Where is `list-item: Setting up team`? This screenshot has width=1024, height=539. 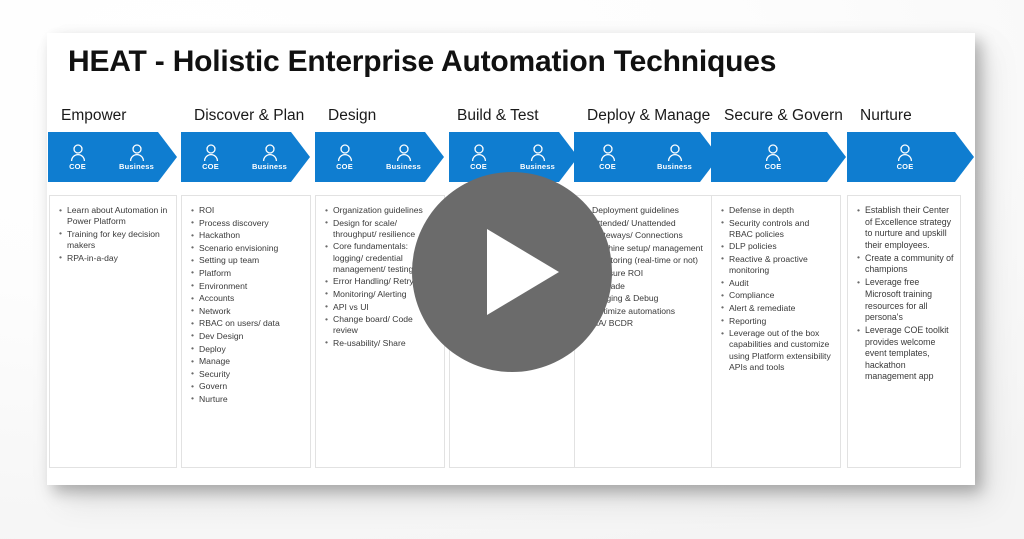 list-item: Setting up team is located at coordinates (248, 260).